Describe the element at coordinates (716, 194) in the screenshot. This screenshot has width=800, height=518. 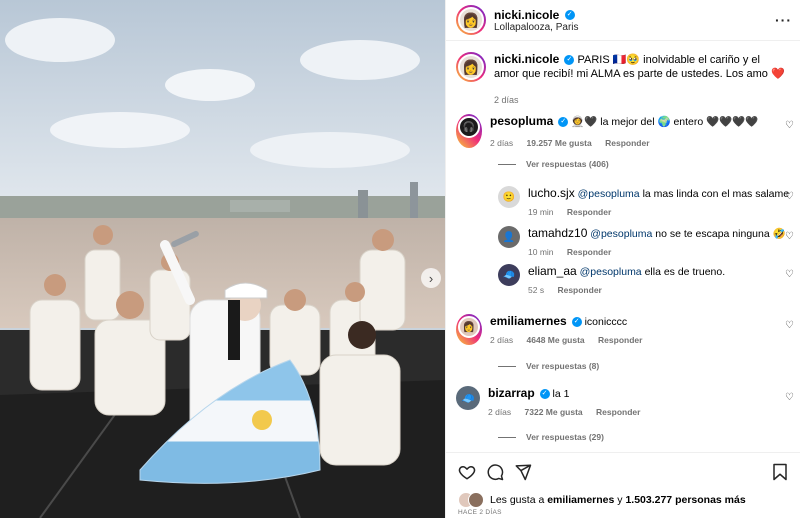
I see `comment-text: la mas linda con el mas salame` at that location.